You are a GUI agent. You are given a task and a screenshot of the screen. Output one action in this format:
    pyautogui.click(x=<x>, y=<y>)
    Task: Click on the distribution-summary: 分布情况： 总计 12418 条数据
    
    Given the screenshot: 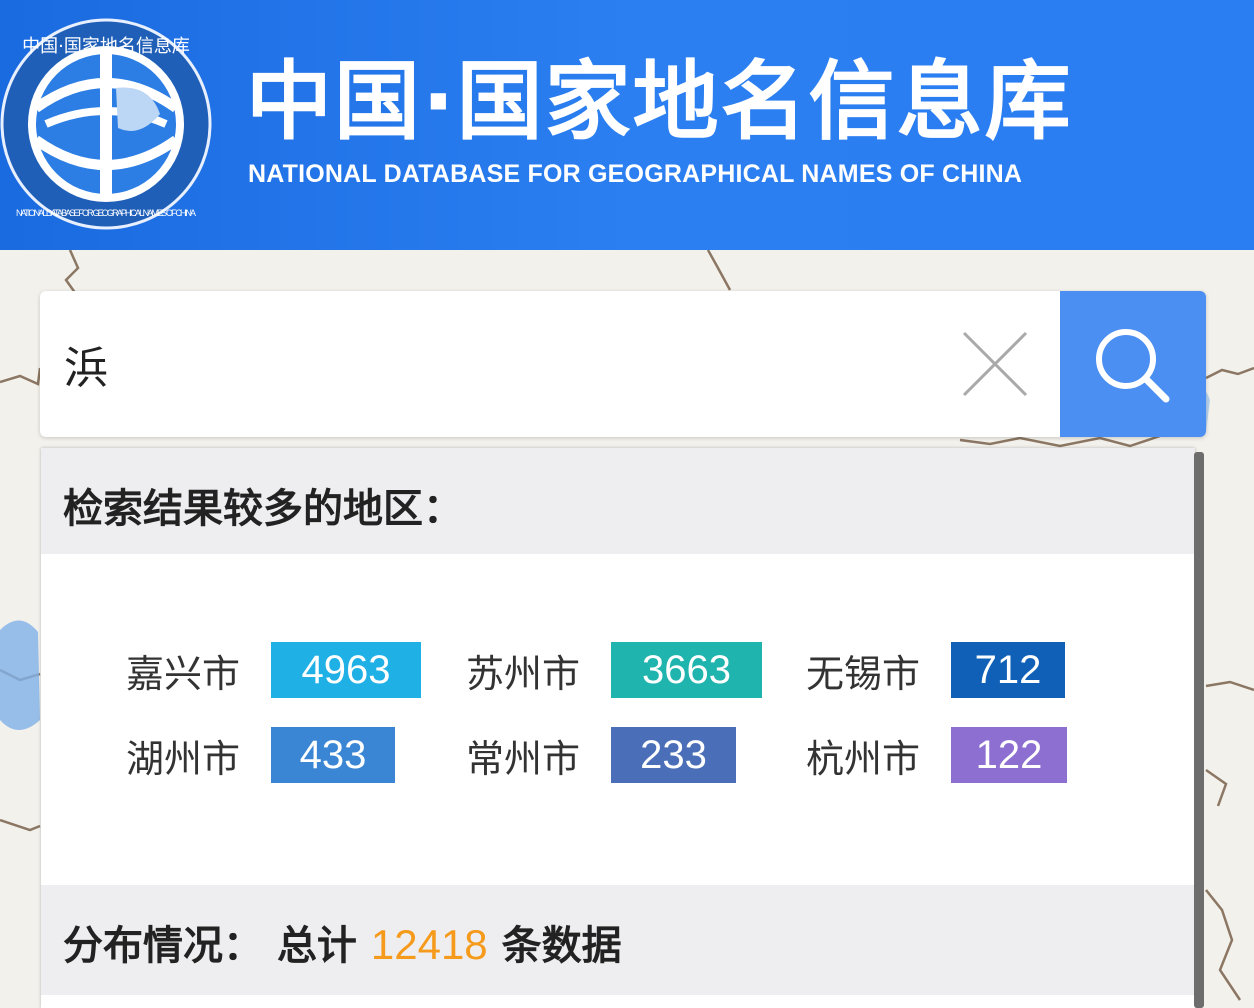 What is the action you would take?
    pyautogui.click(x=618, y=940)
    